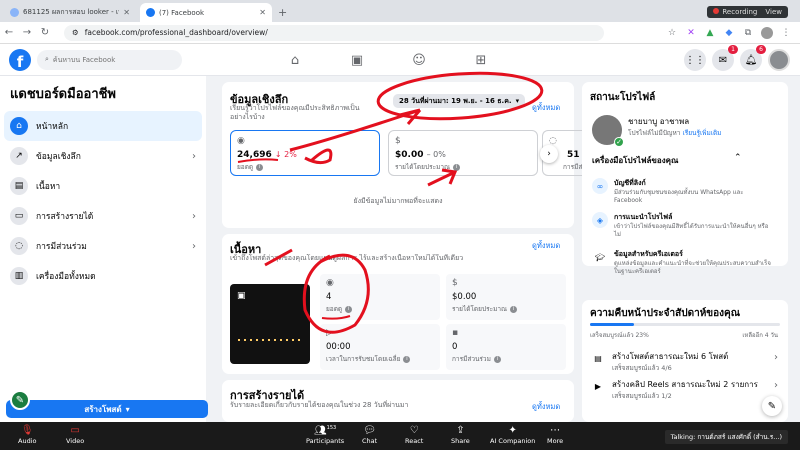  What do you see at coordinates (305, 153) in the screenshot?
I see `views-metric-card: ◉ 24,696 ↓ 2% ยอดดู i` at bounding box center [305, 153].